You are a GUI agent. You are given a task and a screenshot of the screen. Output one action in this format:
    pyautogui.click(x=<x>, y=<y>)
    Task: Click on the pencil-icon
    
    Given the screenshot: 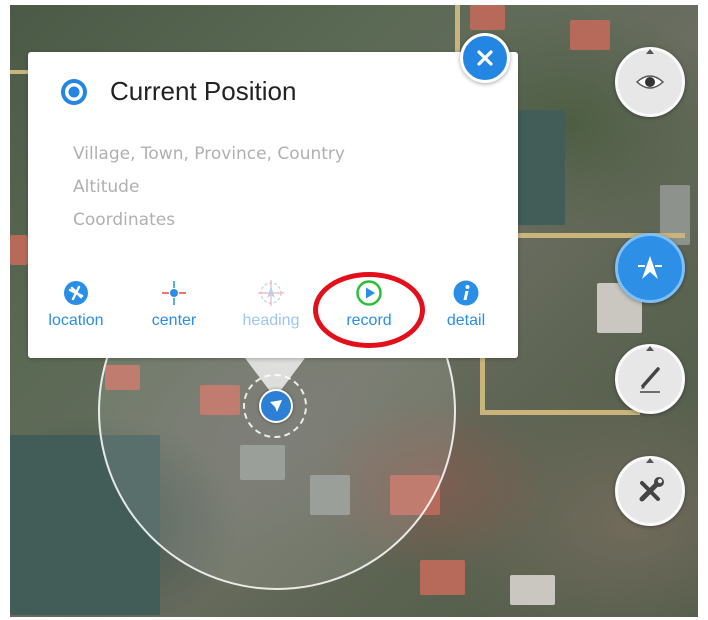 What is the action you would take?
    pyautogui.click(x=650, y=380)
    